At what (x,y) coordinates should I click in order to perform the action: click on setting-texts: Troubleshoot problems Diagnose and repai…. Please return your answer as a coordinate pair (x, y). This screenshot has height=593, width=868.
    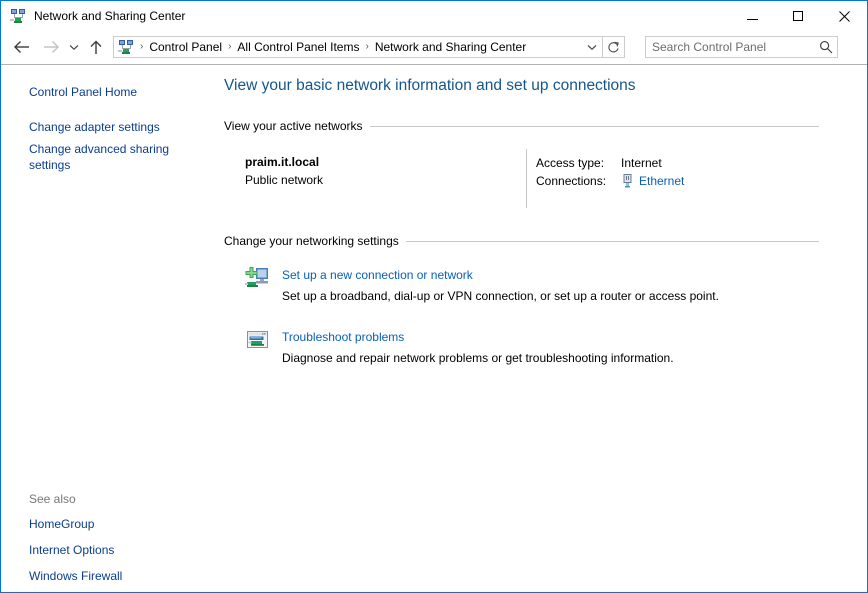
    Looking at the image, I should click on (478, 347).